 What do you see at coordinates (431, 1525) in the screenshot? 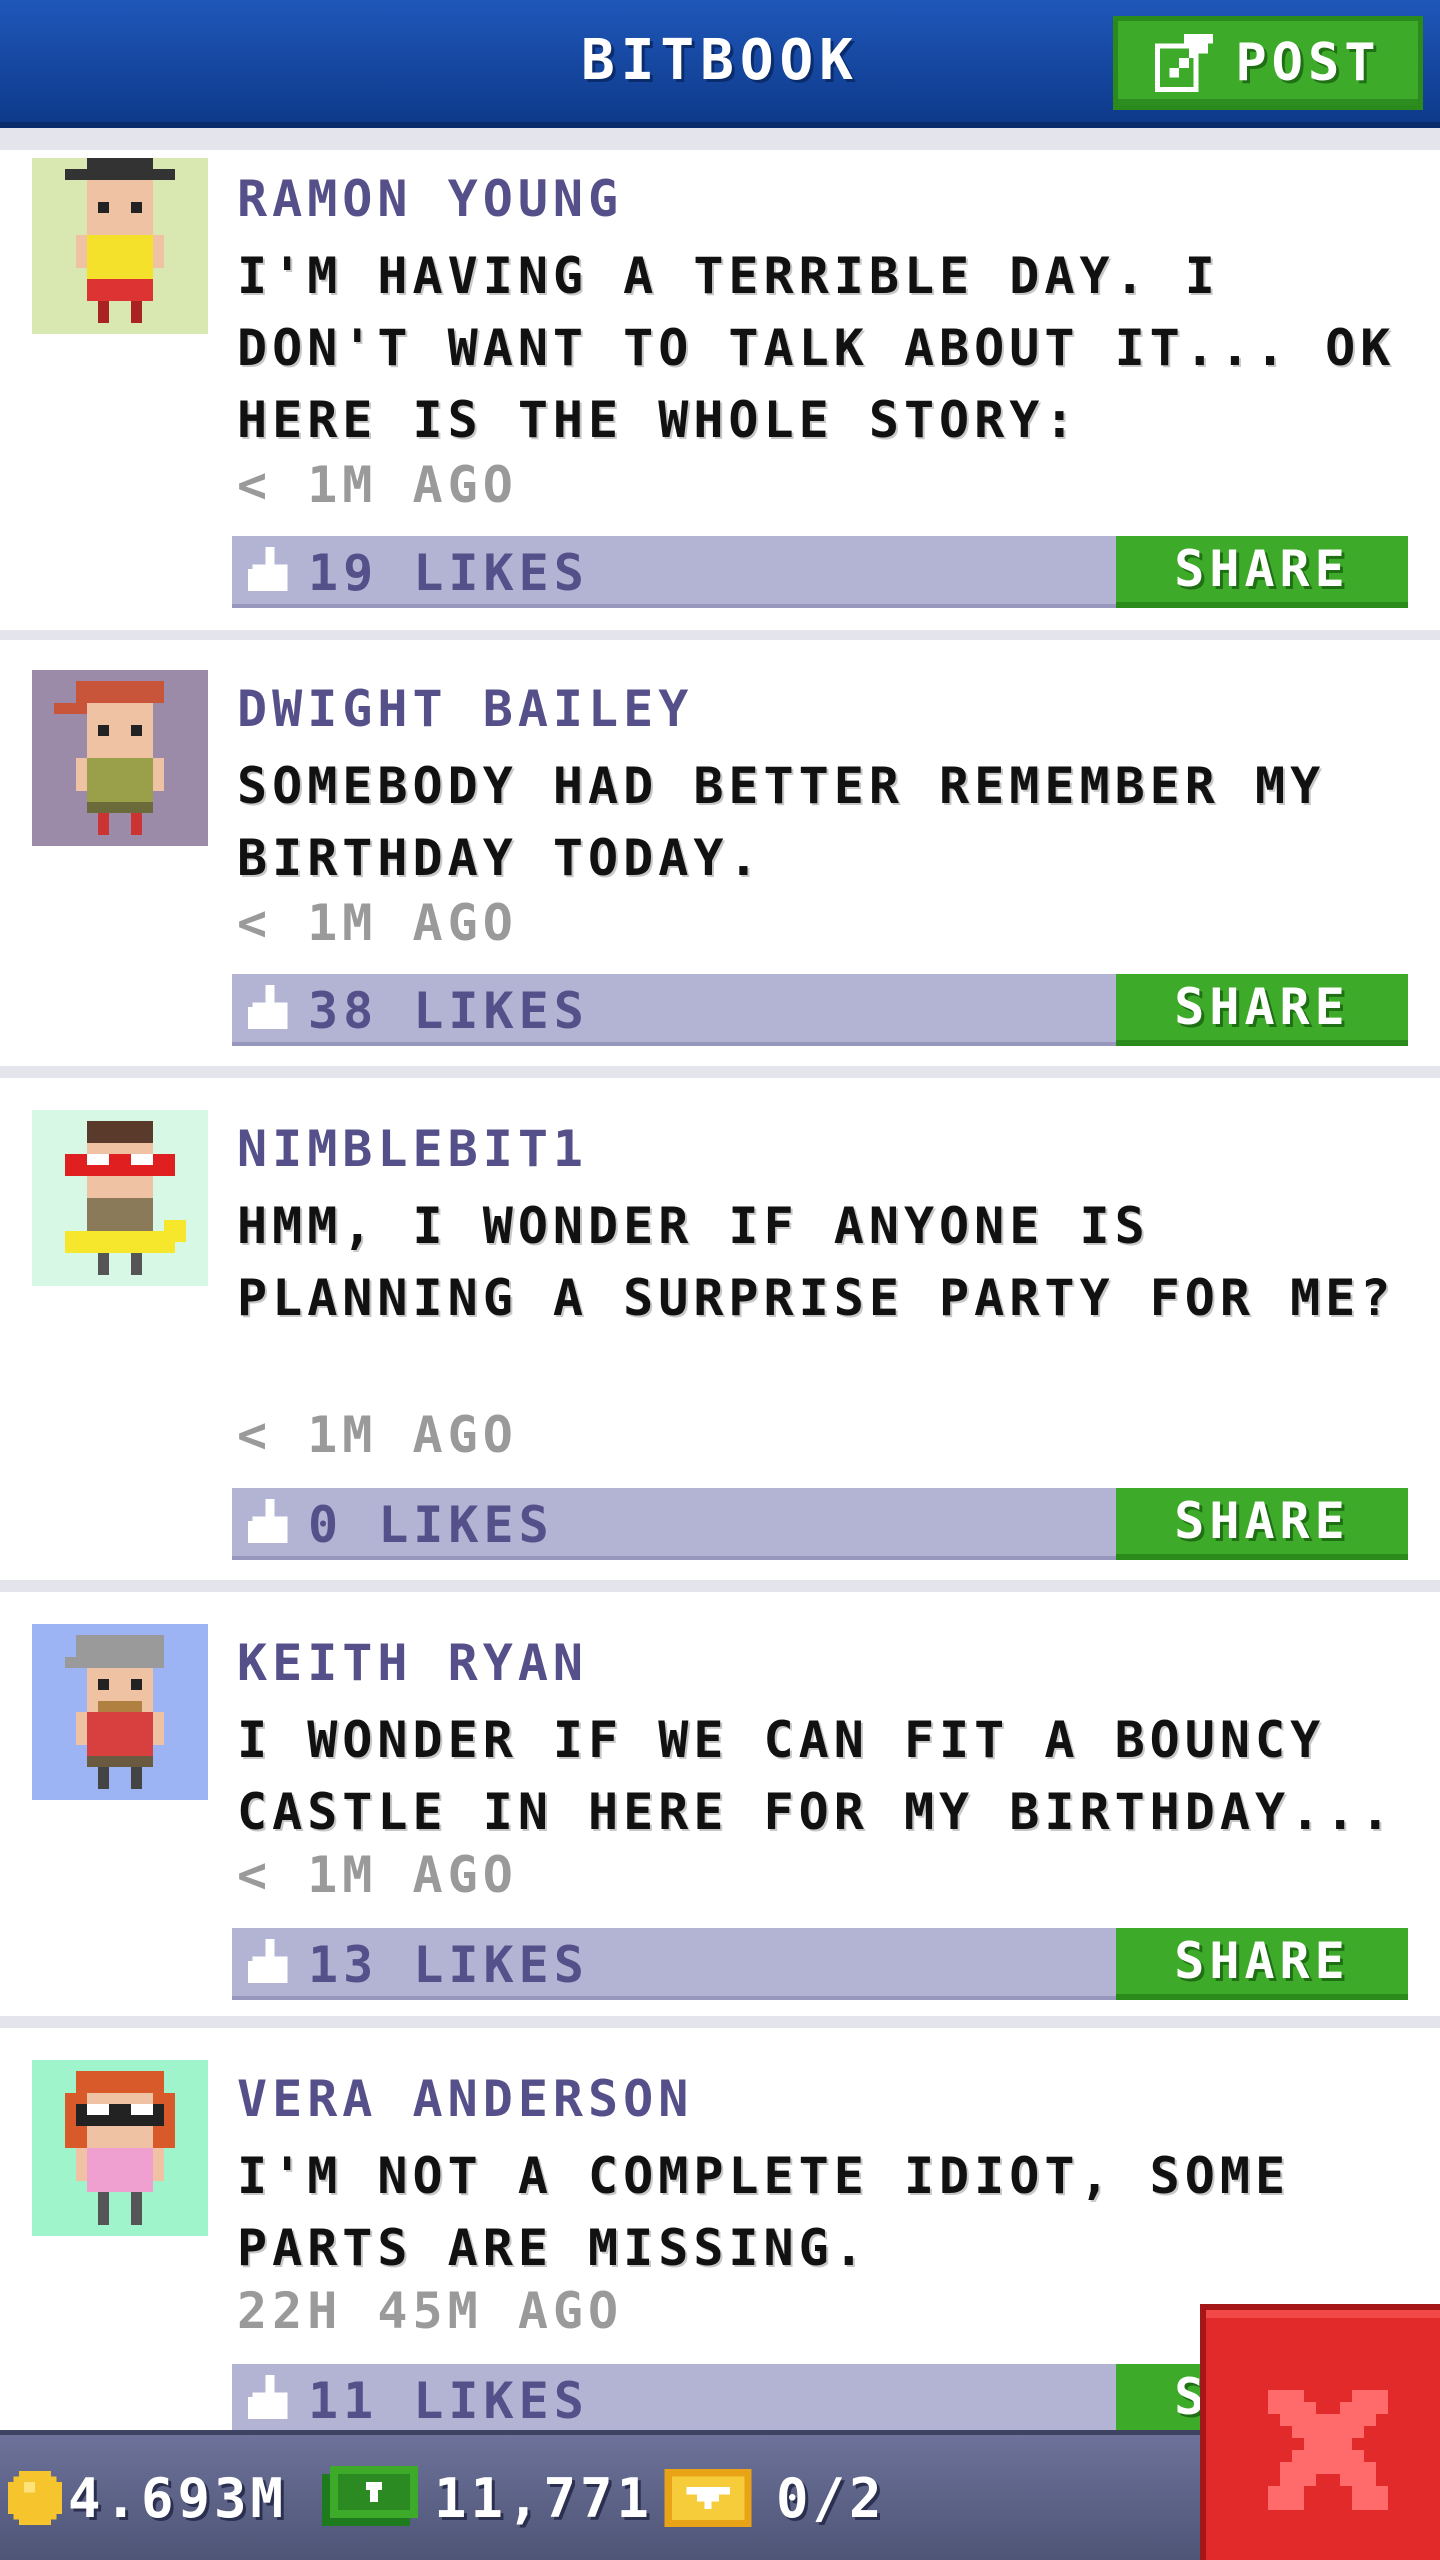
I see `likes-count: 0 LIKES` at bounding box center [431, 1525].